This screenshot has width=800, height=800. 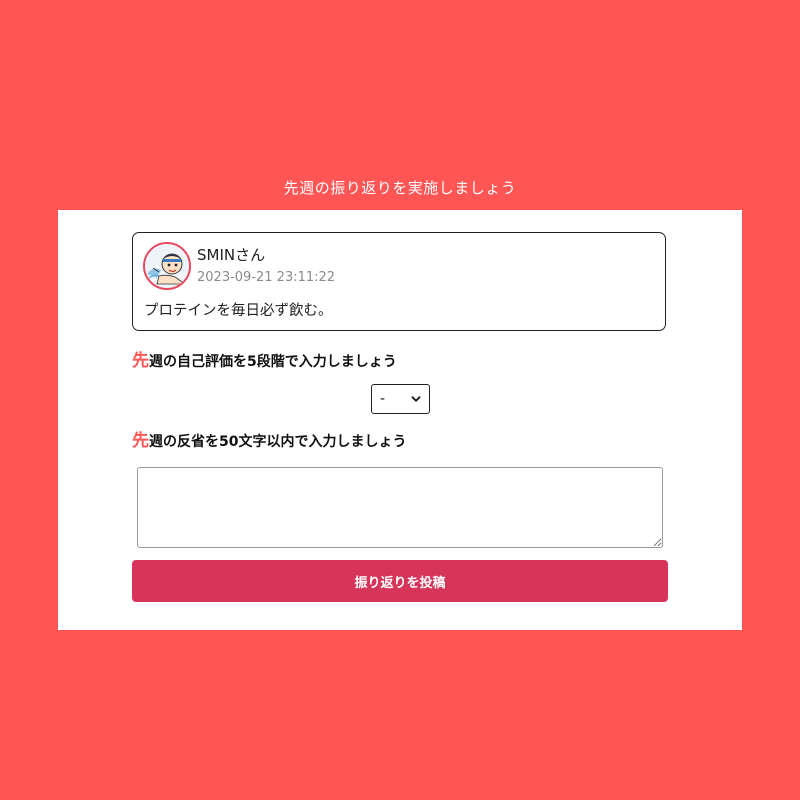 I want to click on post-username: SMINさん, so click(x=231, y=255).